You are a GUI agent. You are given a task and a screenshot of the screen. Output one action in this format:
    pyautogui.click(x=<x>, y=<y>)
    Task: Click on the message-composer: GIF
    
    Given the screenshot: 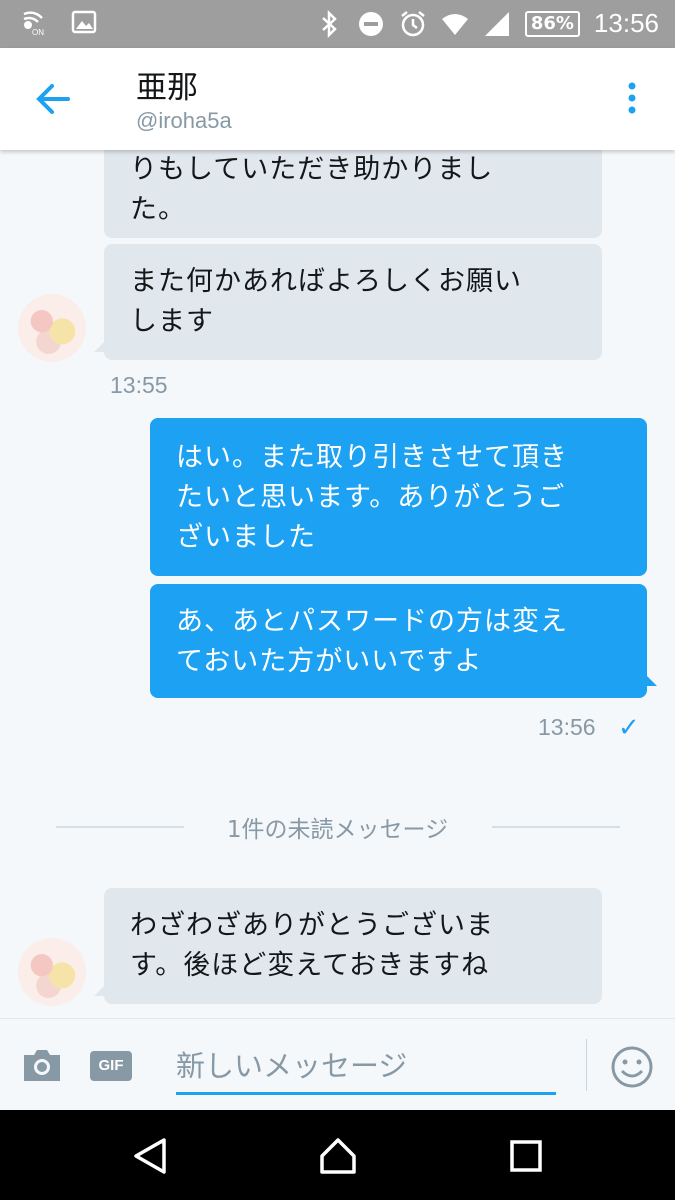 What is the action you would take?
    pyautogui.click(x=337, y=1064)
    